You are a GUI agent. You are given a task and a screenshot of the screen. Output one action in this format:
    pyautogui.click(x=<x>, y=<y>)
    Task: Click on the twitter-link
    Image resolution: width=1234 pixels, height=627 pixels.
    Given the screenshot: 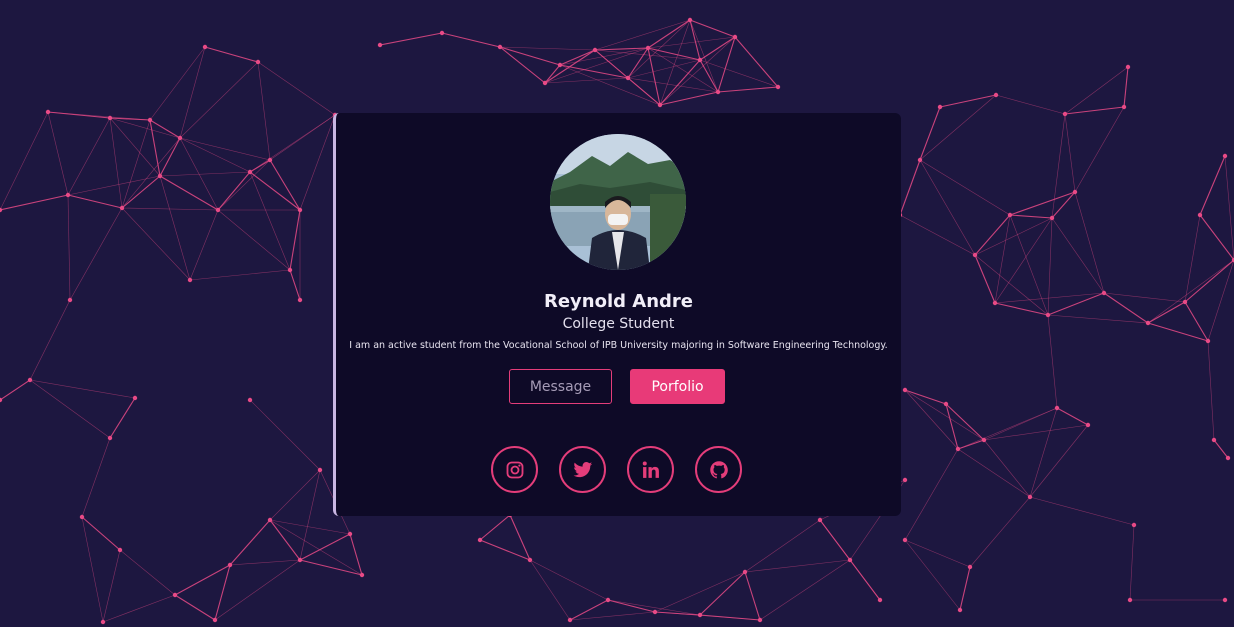 What is the action you would take?
    pyautogui.click(x=582, y=469)
    